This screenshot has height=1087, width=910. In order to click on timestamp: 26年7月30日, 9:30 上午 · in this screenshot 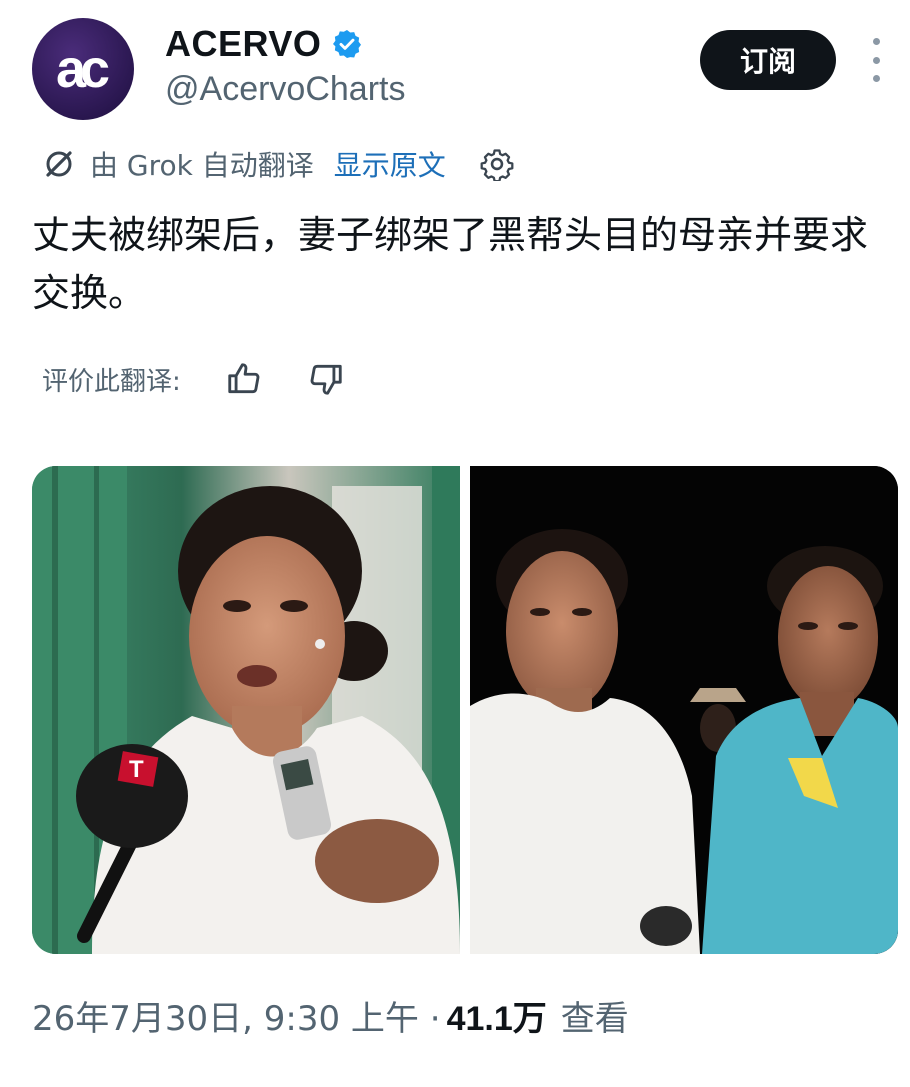, I will do `click(236, 1015)`.